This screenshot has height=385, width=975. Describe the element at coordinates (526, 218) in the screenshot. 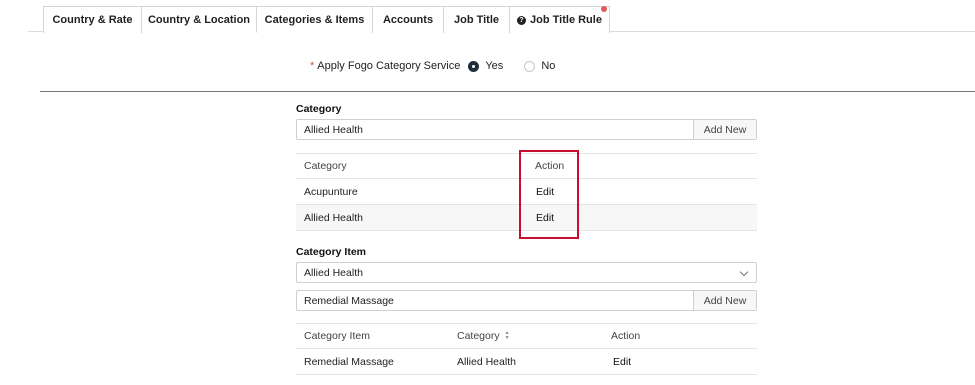

I see `table-row: Allied Health Edit` at that location.